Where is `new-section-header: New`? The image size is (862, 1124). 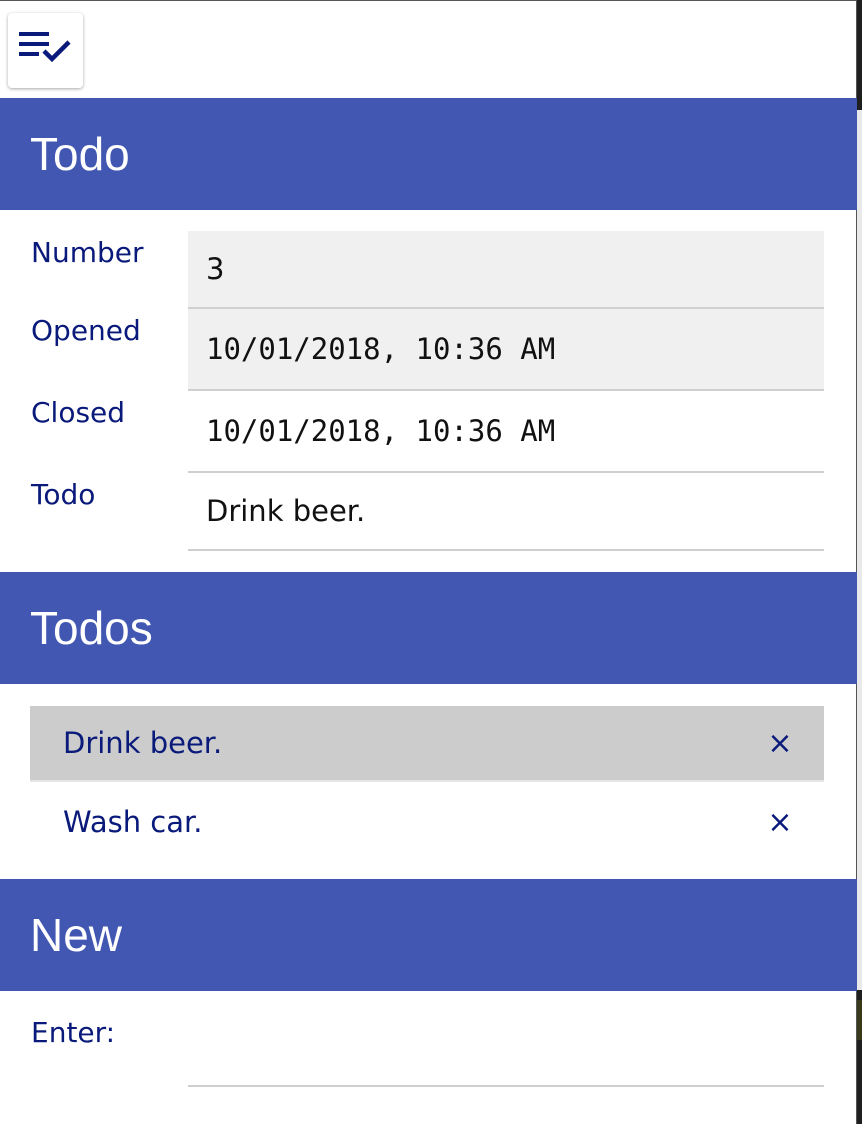 new-section-header: New is located at coordinates (428, 935).